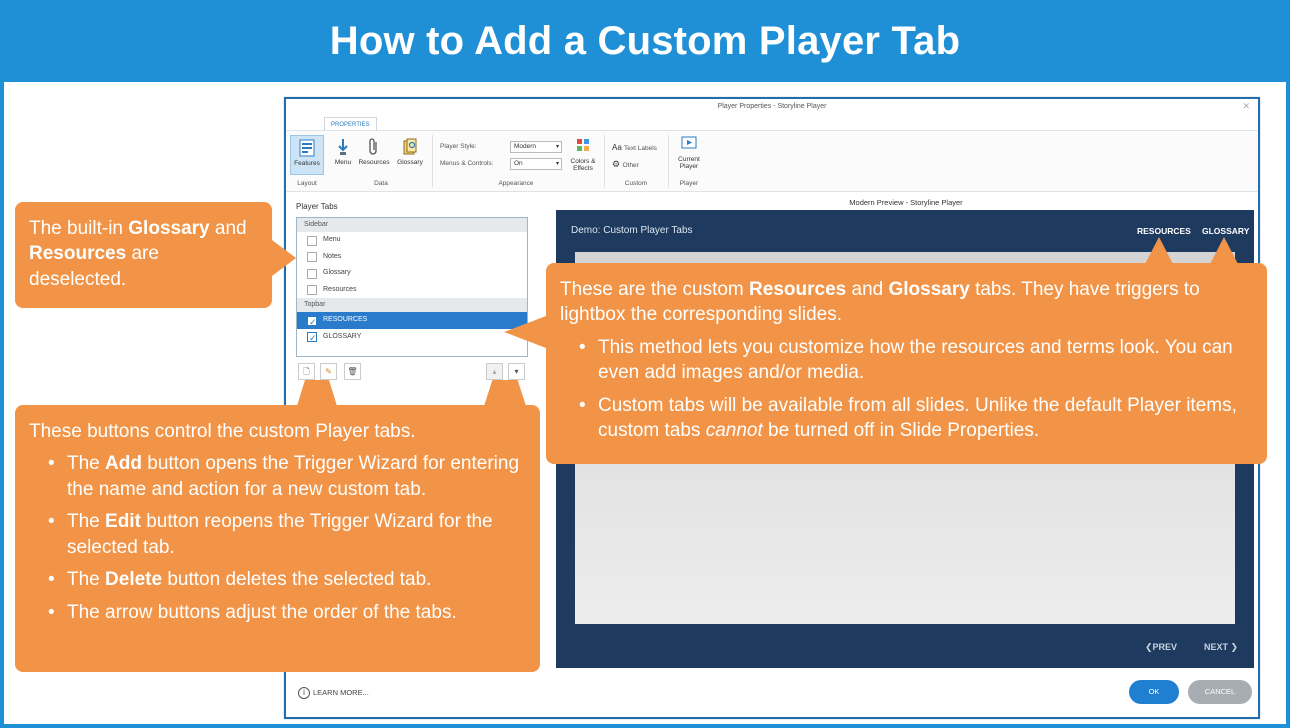 The image size is (1290, 728). I want to click on next-label: NEXT, so click(1216, 647).